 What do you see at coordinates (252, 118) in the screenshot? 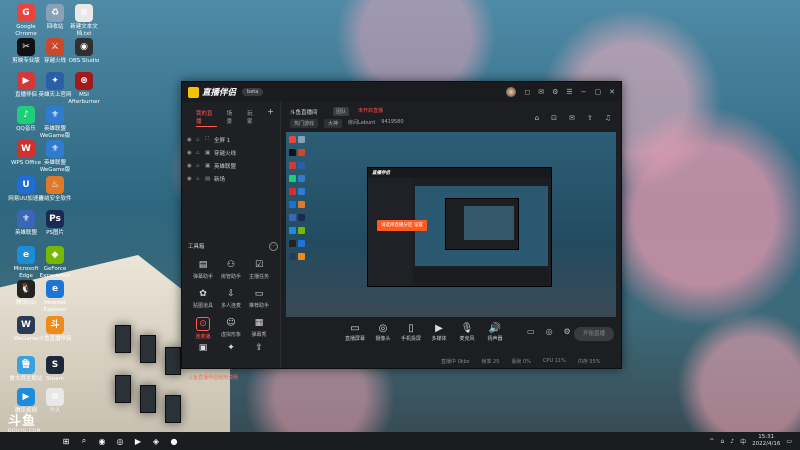
I see `tab-player: 玩家` at bounding box center [252, 118].